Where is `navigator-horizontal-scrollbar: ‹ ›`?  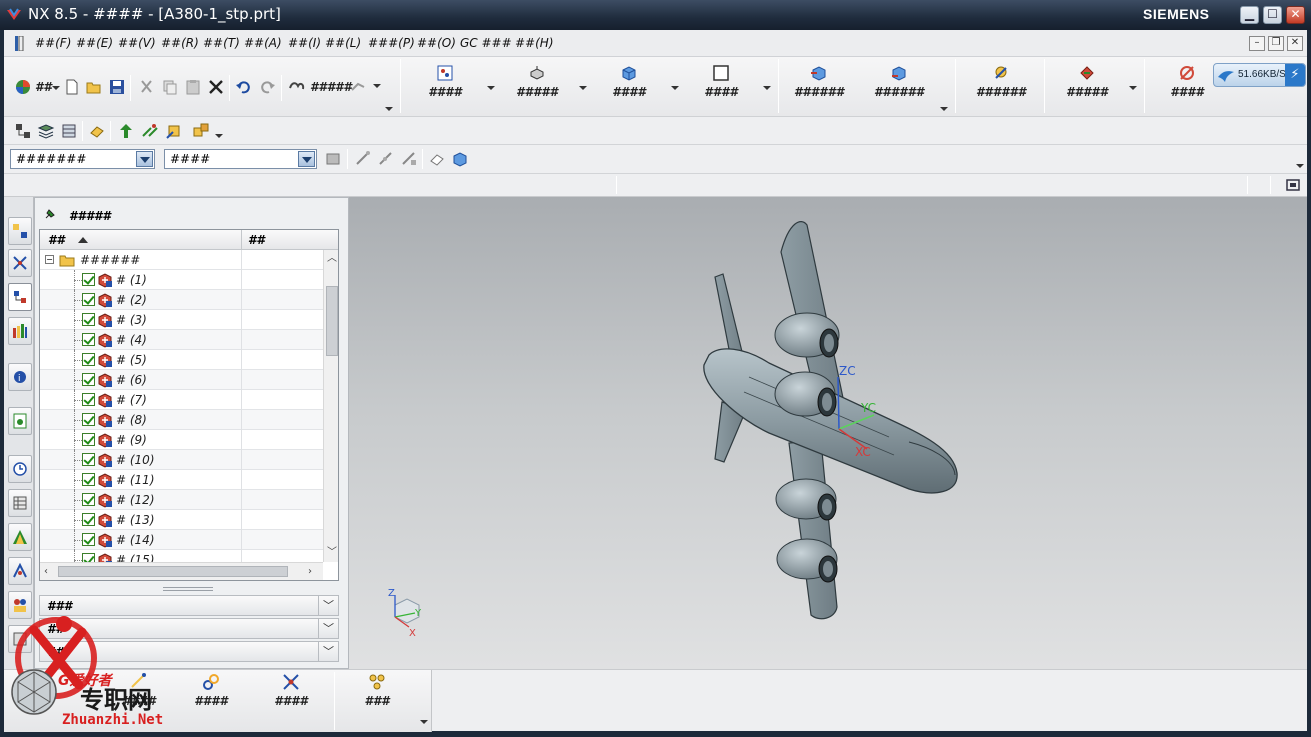
navigator-horizontal-scrollbar: ‹ › is located at coordinates (181, 571).